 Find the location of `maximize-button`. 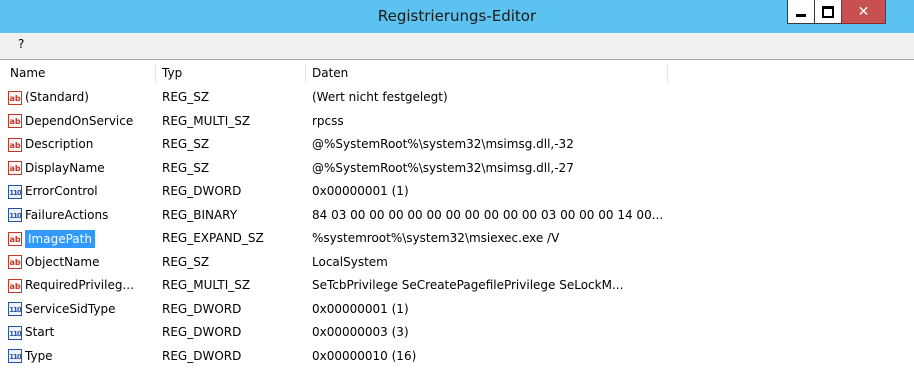

maximize-button is located at coordinates (828, 12).